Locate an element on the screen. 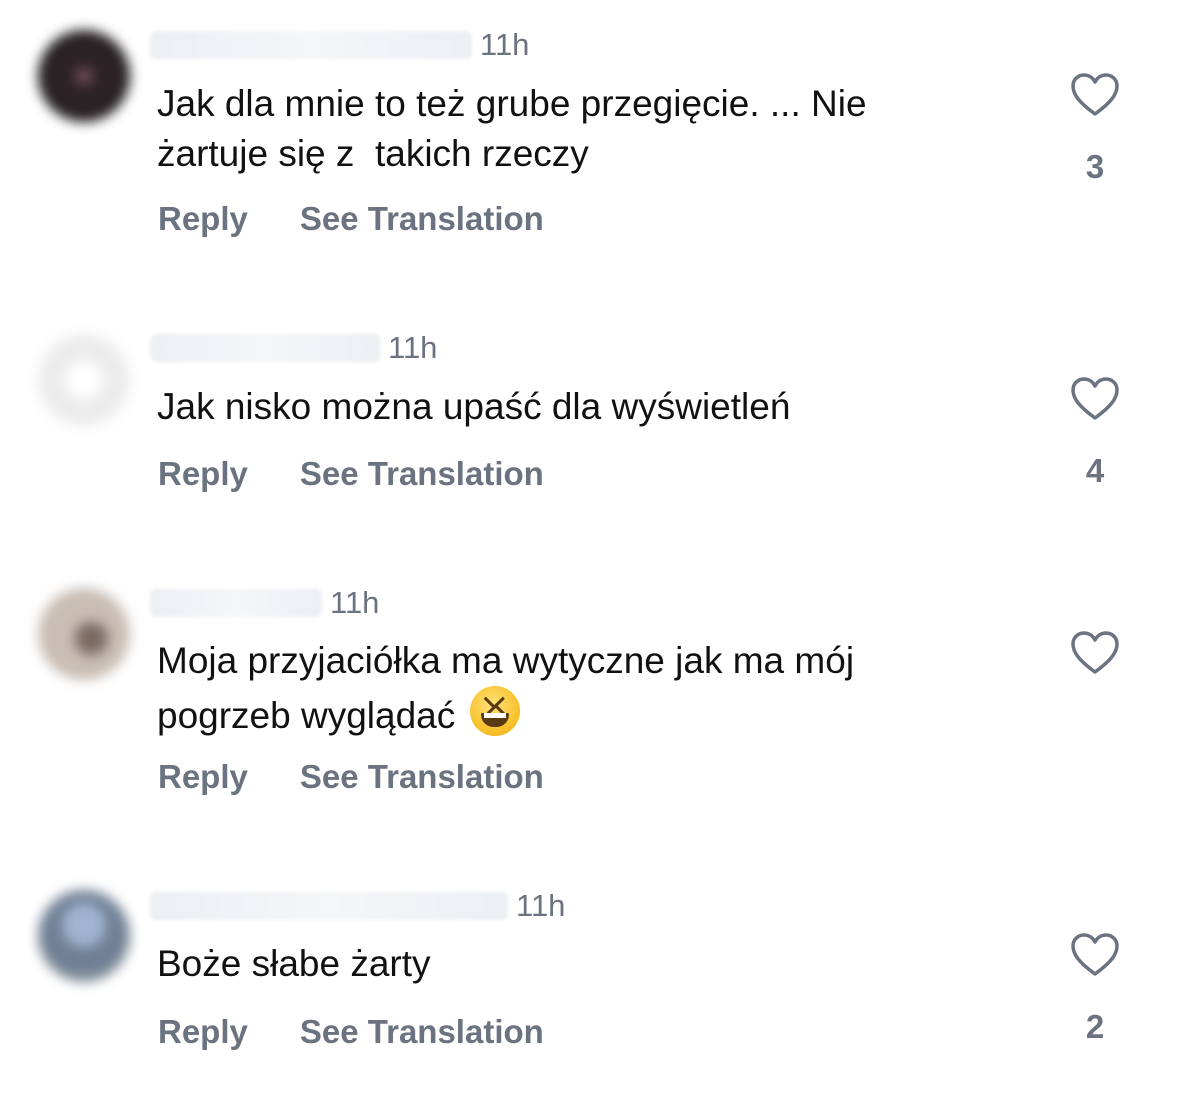 The image size is (1179, 1102). comment-text: Jak nisko można upaść dla wyświetleń is located at coordinates (474, 406).